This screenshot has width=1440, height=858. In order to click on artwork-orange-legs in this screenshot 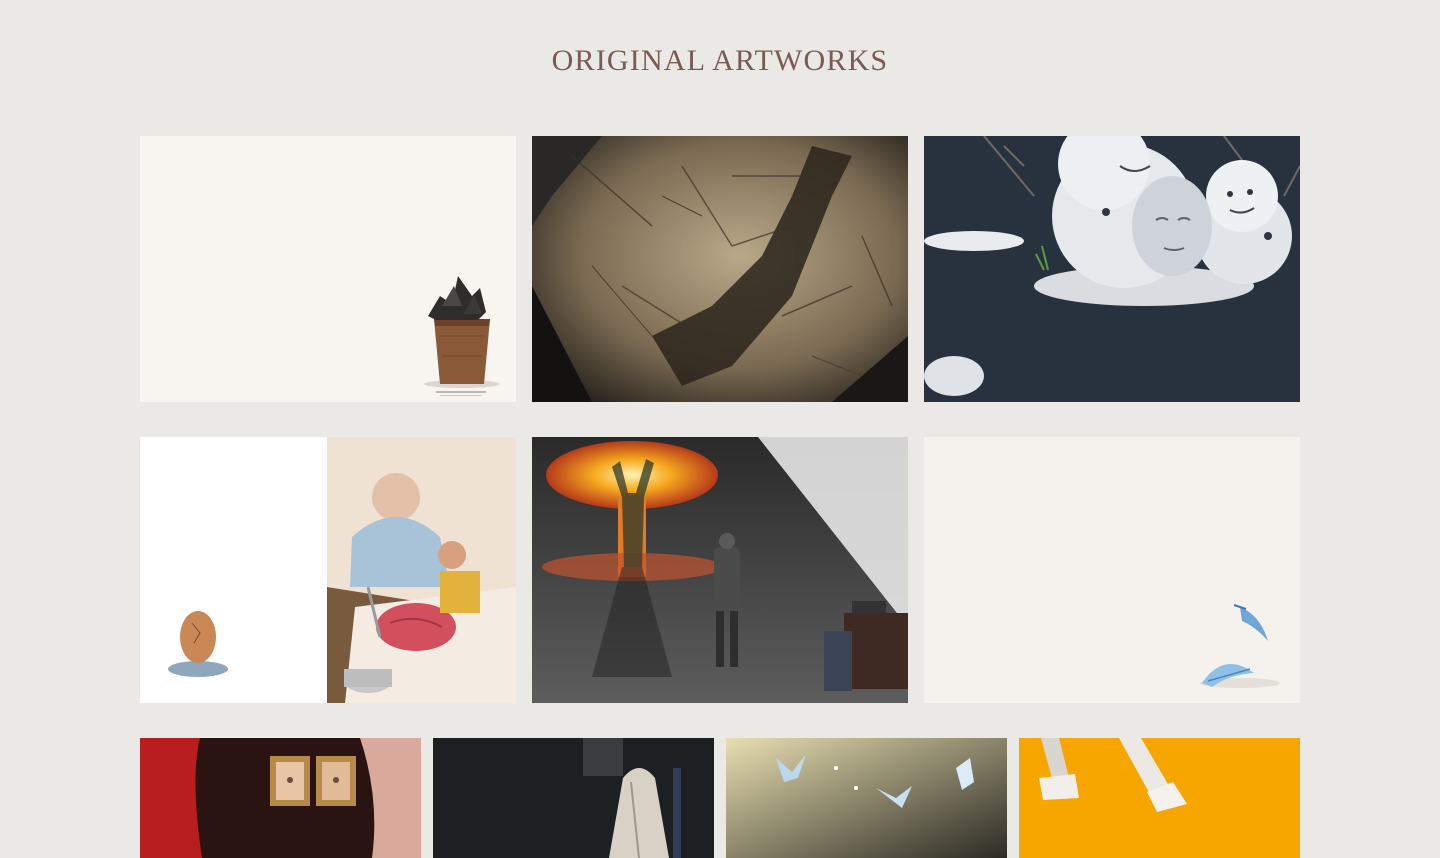, I will do `click(1159, 798)`.